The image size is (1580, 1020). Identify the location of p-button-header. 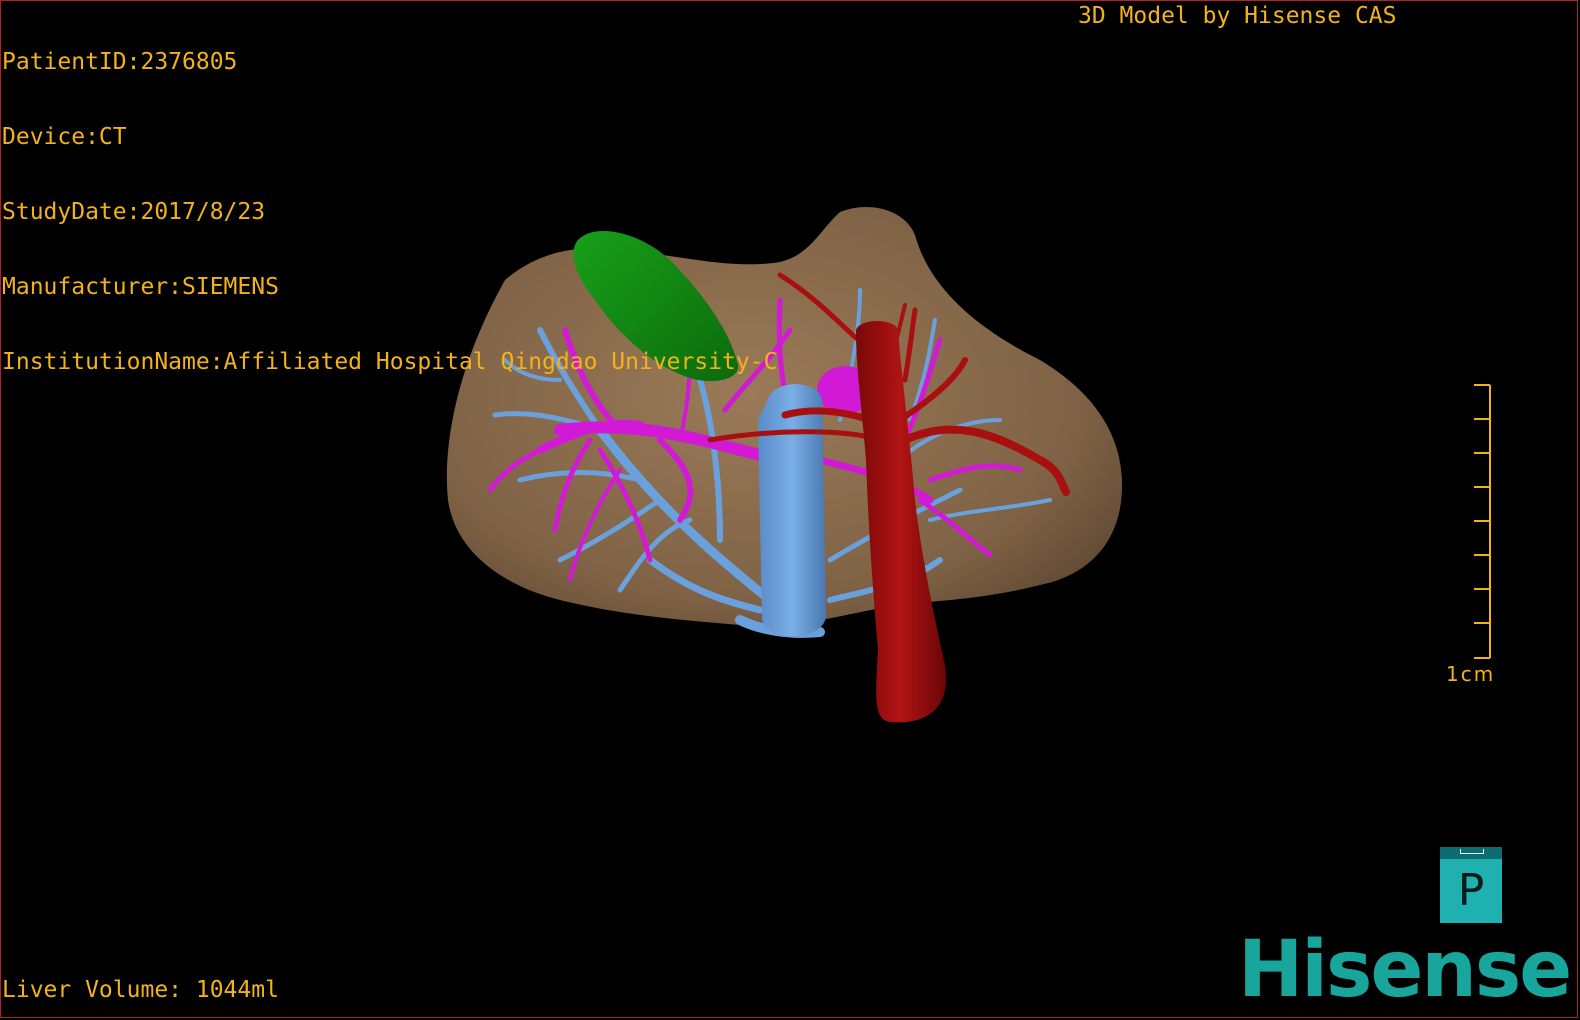
(1471, 853).